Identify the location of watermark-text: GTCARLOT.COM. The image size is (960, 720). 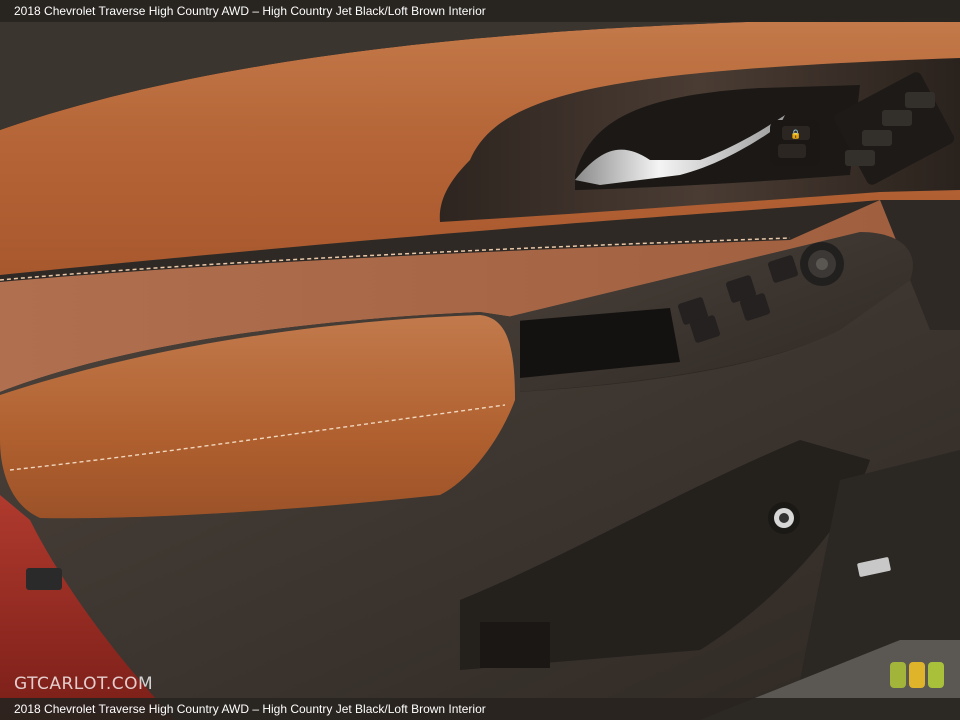
(84, 684).